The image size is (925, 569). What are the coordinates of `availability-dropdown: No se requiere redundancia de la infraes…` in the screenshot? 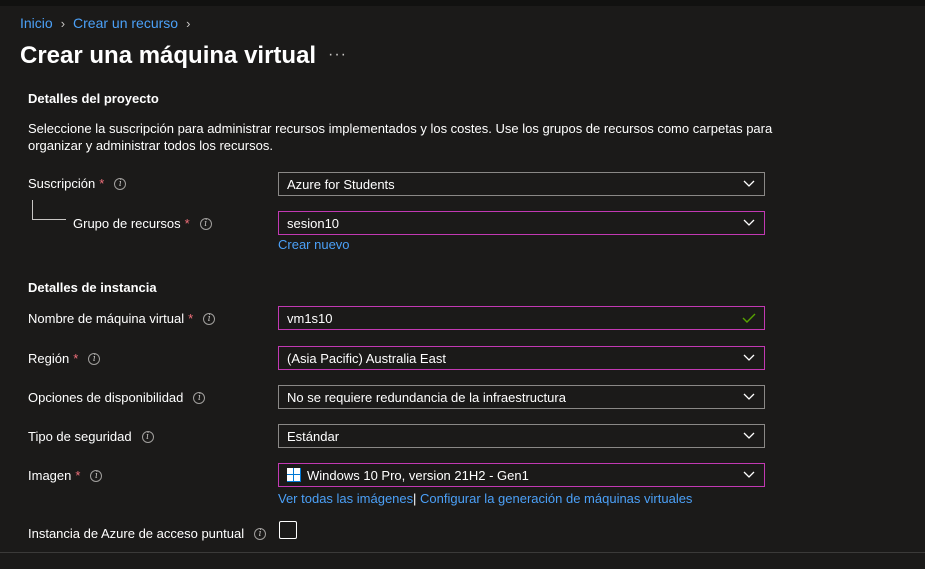 It's located at (521, 397).